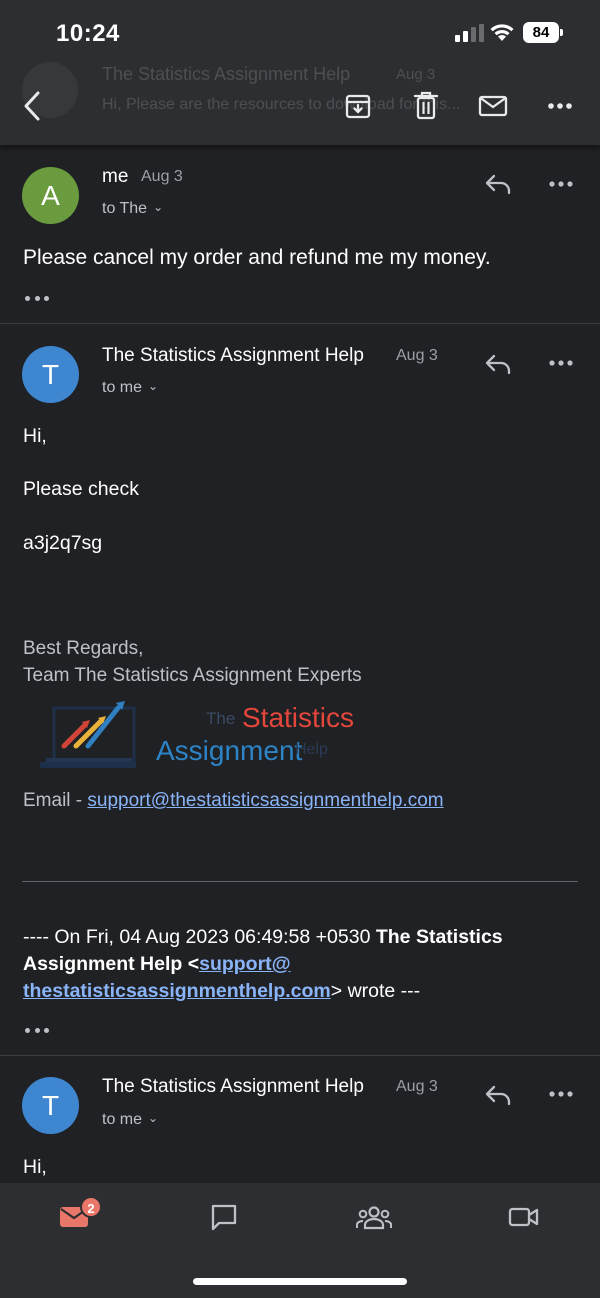 This screenshot has width=600, height=1298. I want to click on mail-icon, so click(493, 106).